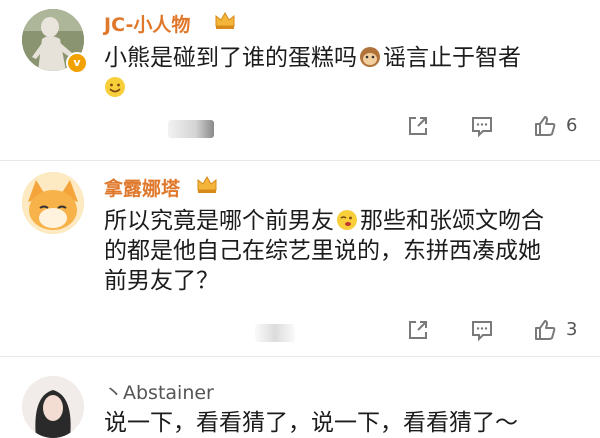 This screenshot has height=438, width=600. Describe the element at coordinates (572, 329) in the screenshot. I see `like-count: 3` at that location.